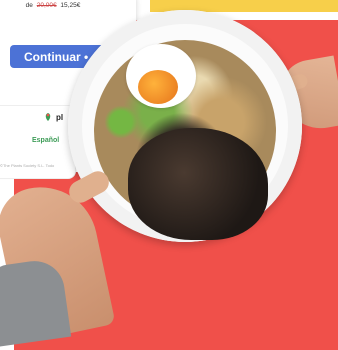 The image size is (338, 350). What do you see at coordinates (121, 122) in the screenshot?
I see `peas` at bounding box center [121, 122].